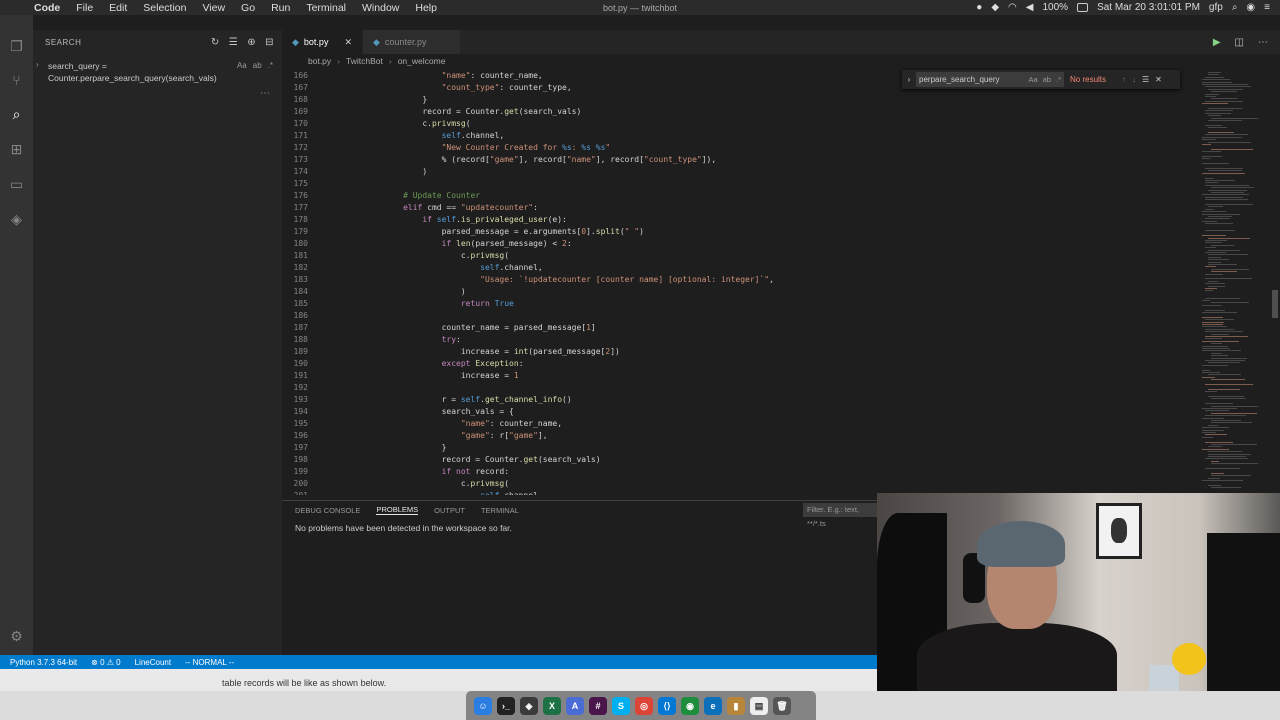 The height and width of the screenshot is (720, 1280). Describe the element at coordinates (1250, 7) in the screenshot. I see `siri-icon: ◉` at that location.